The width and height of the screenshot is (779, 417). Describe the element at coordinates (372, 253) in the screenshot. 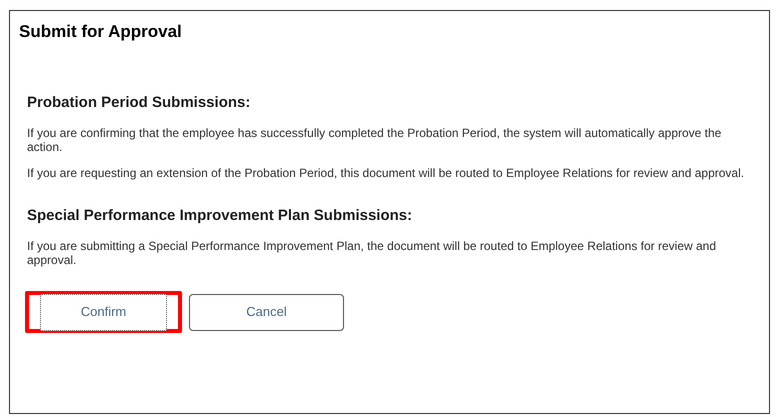

I see `info-paragraph: If you are submitting a Special Performance Improvement Plan, the document will be routed to Employee Relations for review and approval.` at that location.